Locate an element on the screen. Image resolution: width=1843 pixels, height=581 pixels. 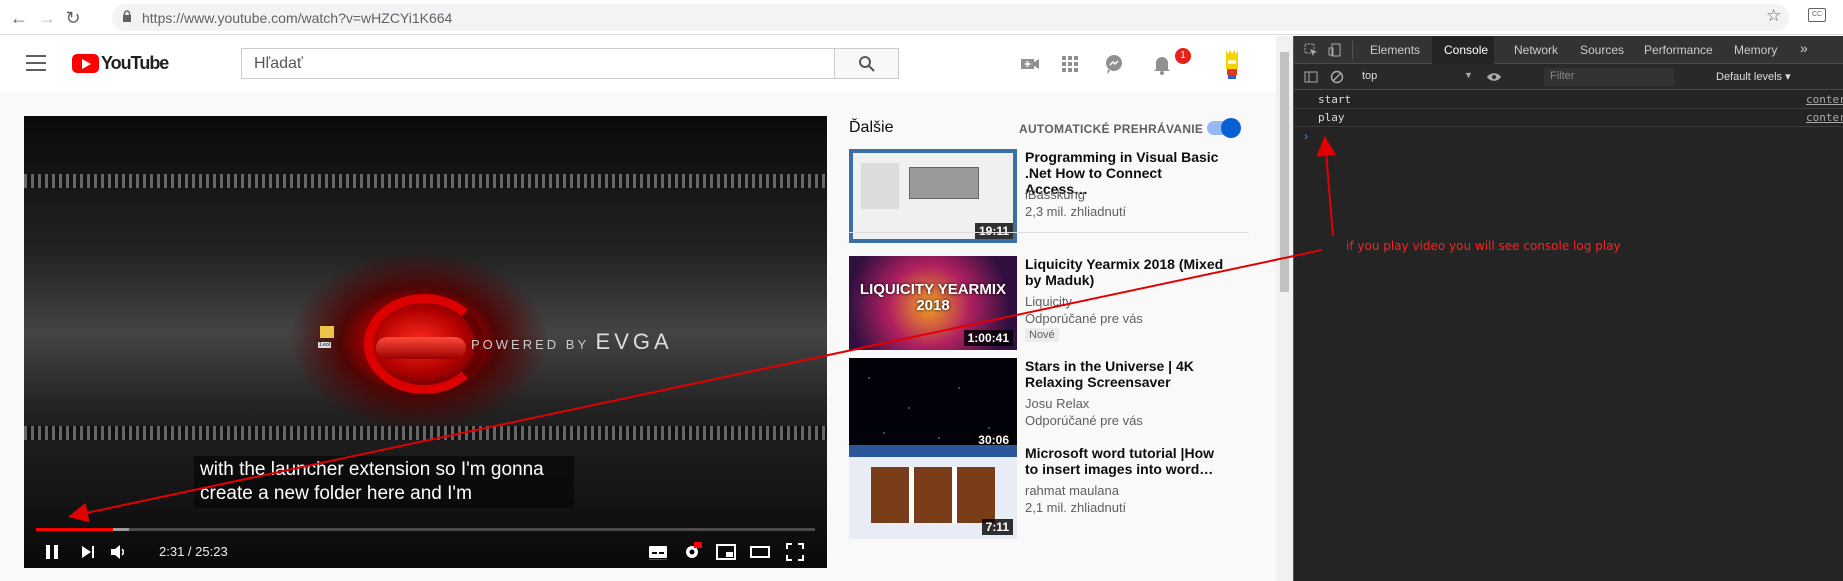
youtube-logo: YouTube is located at coordinates (120, 63).